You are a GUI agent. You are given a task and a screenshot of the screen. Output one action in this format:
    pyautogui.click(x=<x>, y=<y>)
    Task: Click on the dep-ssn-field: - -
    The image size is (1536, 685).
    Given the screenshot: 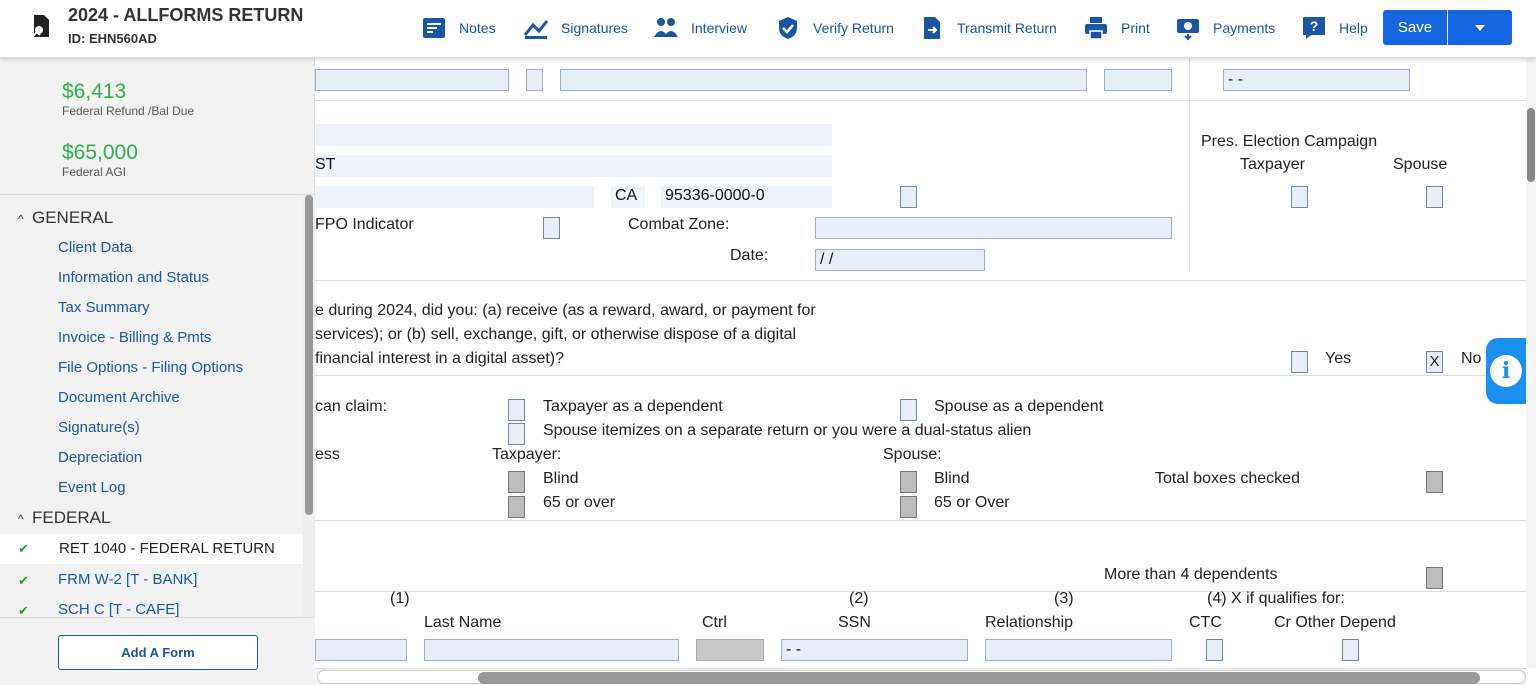 What is the action you would take?
    pyautogui.click(x=874, y=650)
    